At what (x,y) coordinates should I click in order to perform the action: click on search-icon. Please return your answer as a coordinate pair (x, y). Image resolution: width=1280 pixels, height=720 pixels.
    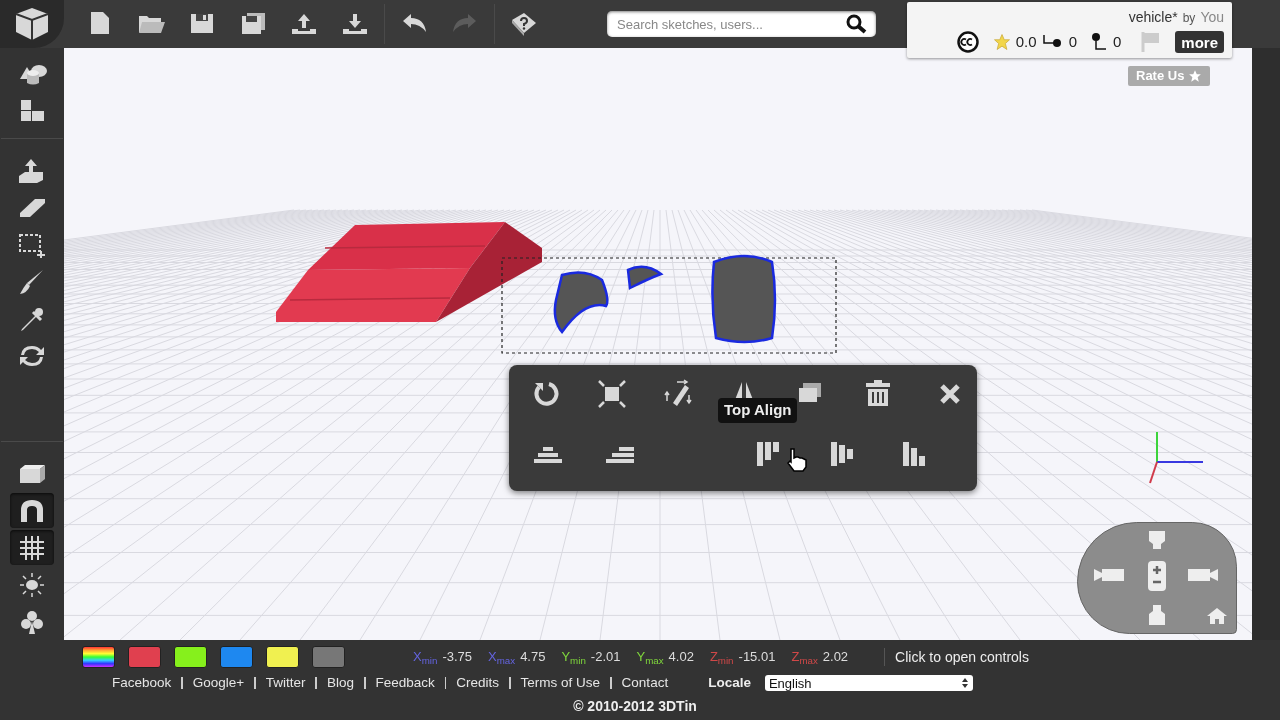
    Looking at the image, I should click on (857, 24).